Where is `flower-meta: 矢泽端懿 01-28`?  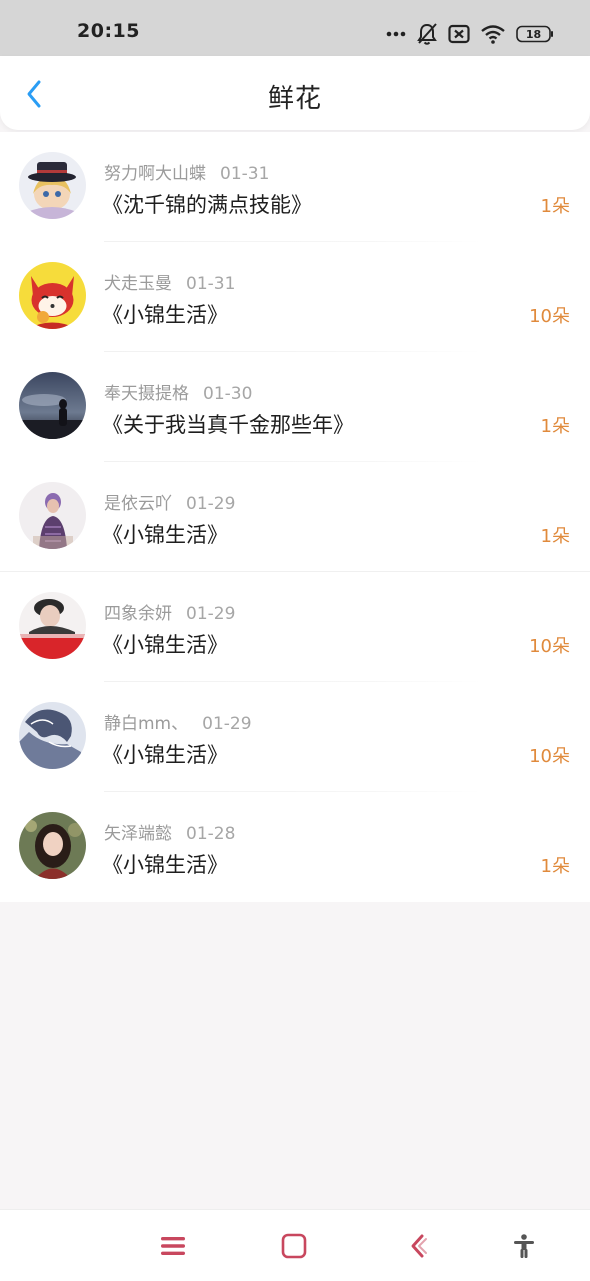 flower-meta: 矢泽端懿 01-28 is located at coordinates (169, 831).